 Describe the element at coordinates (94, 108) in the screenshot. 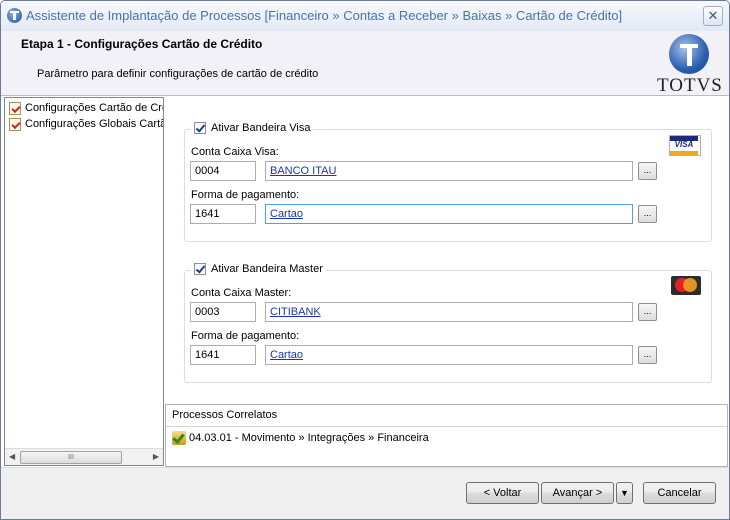

I see `tree-item-label: Configurações Cartão de Crédito` at that location.